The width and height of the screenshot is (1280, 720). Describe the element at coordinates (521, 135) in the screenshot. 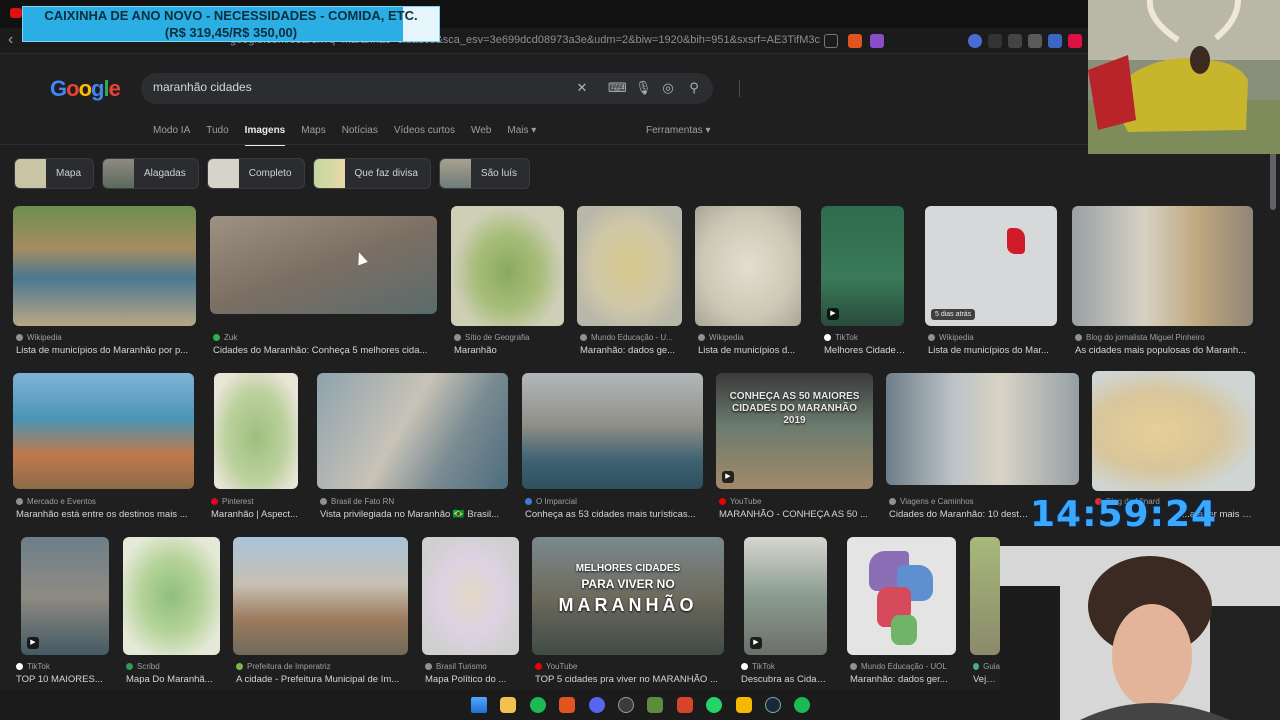

I see `tab-mais: Mais ▾` at that location.